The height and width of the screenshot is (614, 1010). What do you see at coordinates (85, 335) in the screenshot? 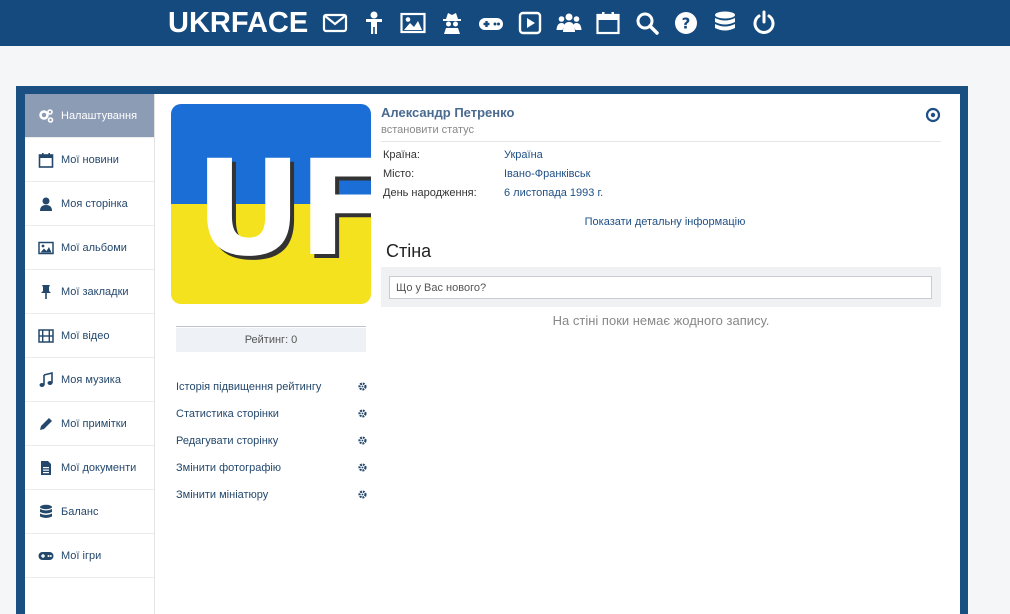
I see `sidebar-item-label: Мої відео` at bounding box center [85, 335].